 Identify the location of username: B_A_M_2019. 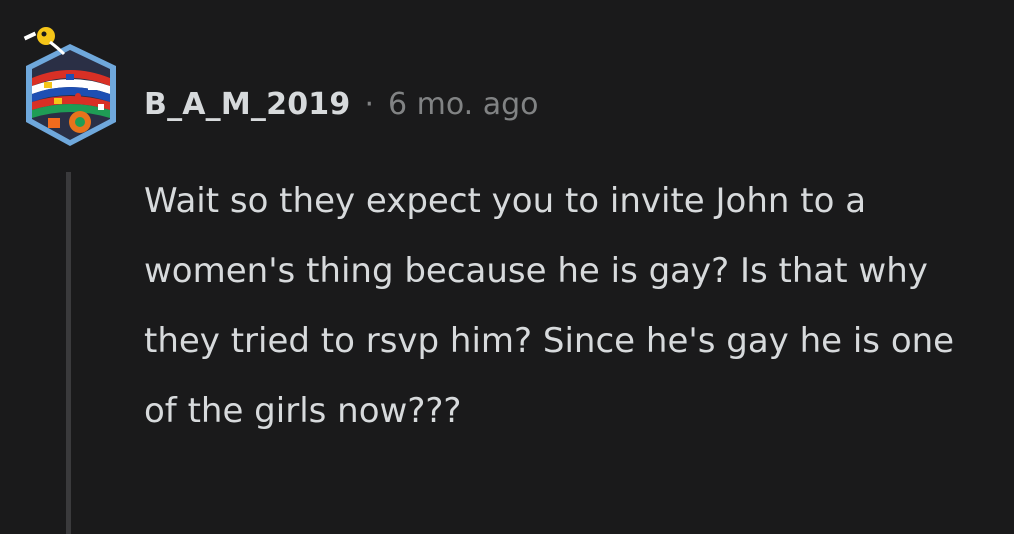
(247, 104).